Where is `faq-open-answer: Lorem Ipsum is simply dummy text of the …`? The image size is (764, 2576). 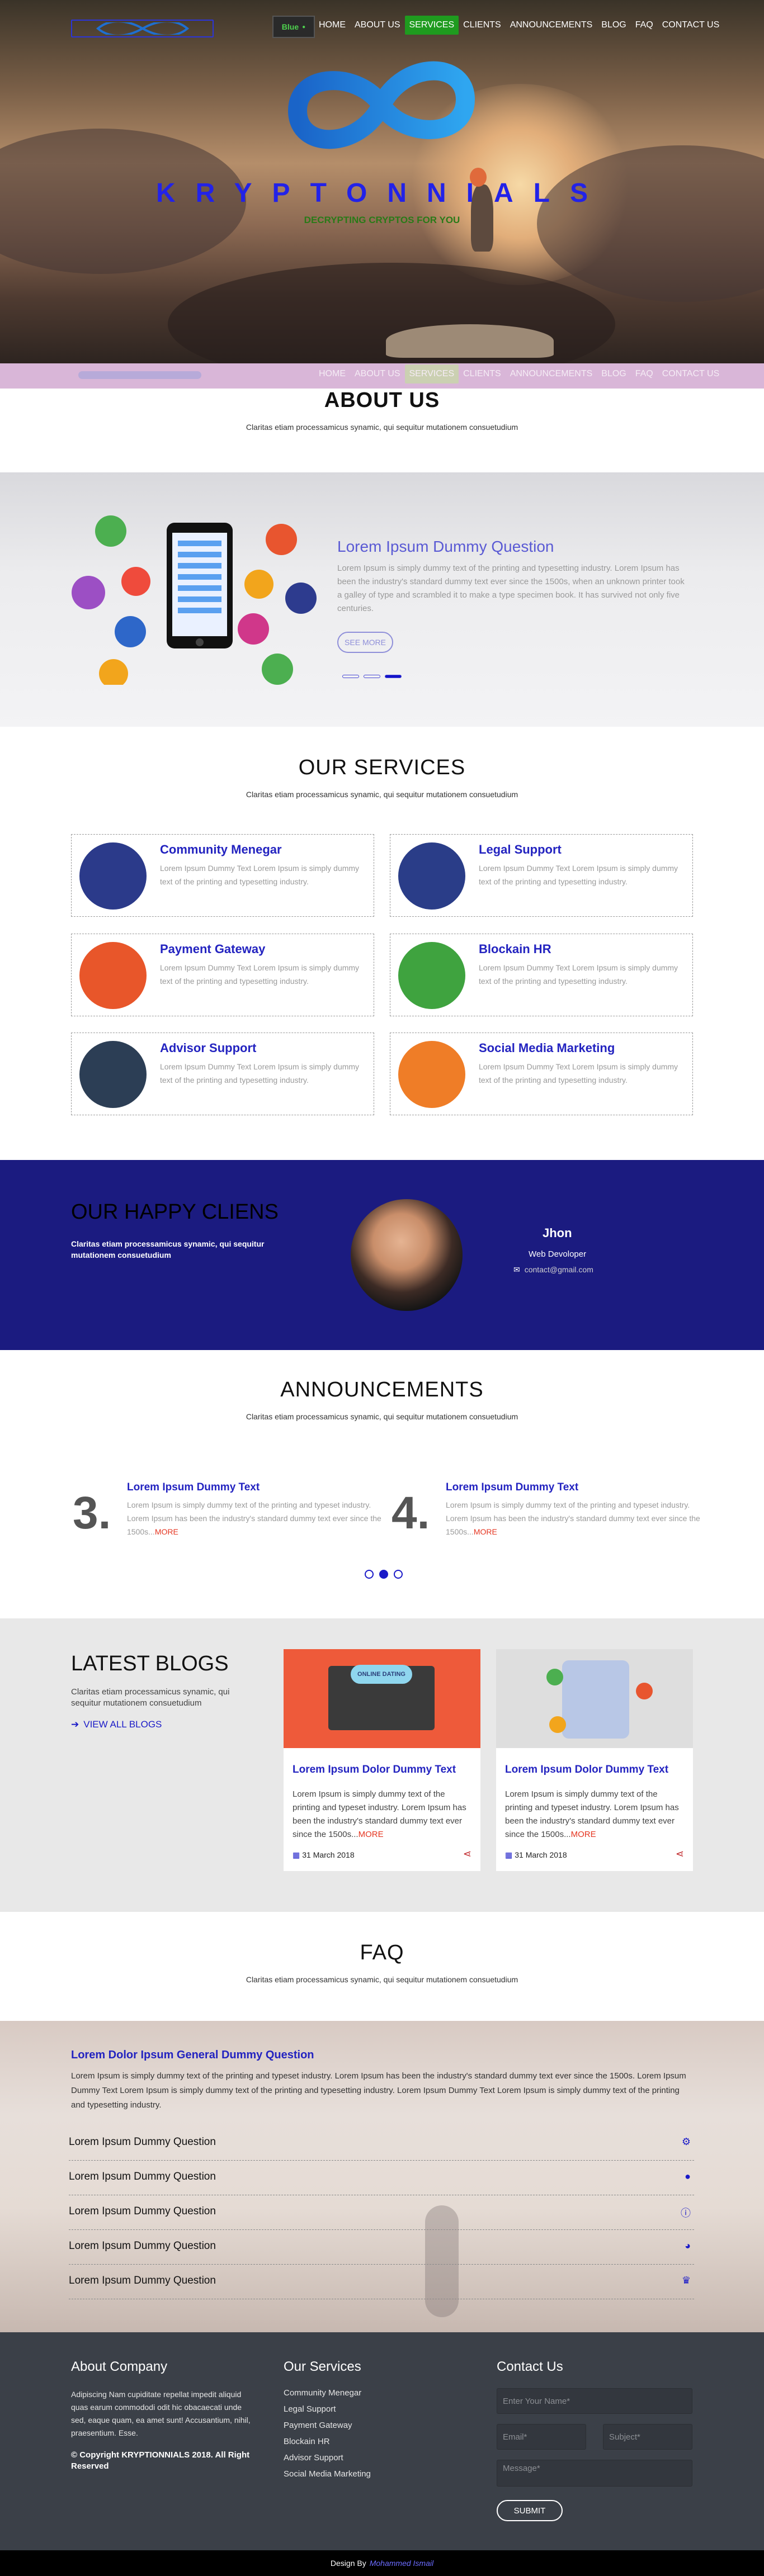
faq-open-answer: Lorem Ipsum is simply dummy text of the … is located at coordinates (378, 2090).